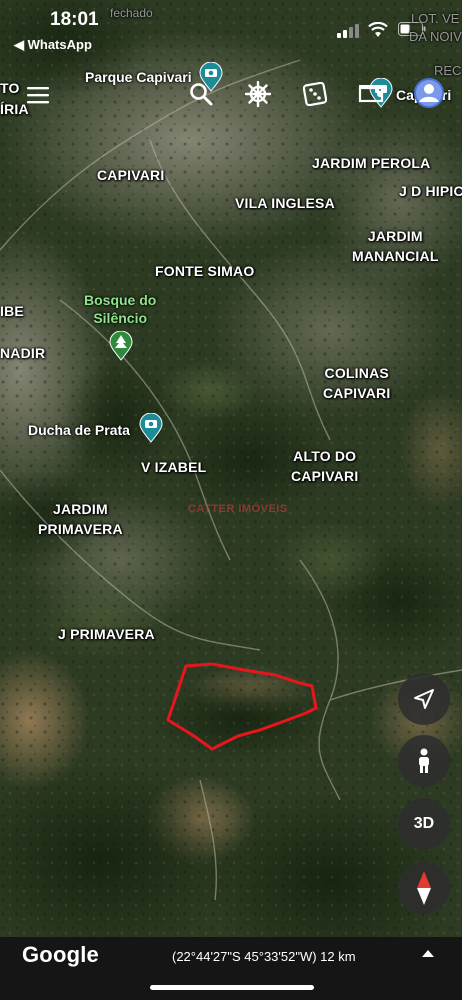 Image resolution: width=462 pixels, height=1000 pixels. Describe the element at coordinates (205, 271) in the screenshot. I see `place-label: FONTE SIMAO` at that location.